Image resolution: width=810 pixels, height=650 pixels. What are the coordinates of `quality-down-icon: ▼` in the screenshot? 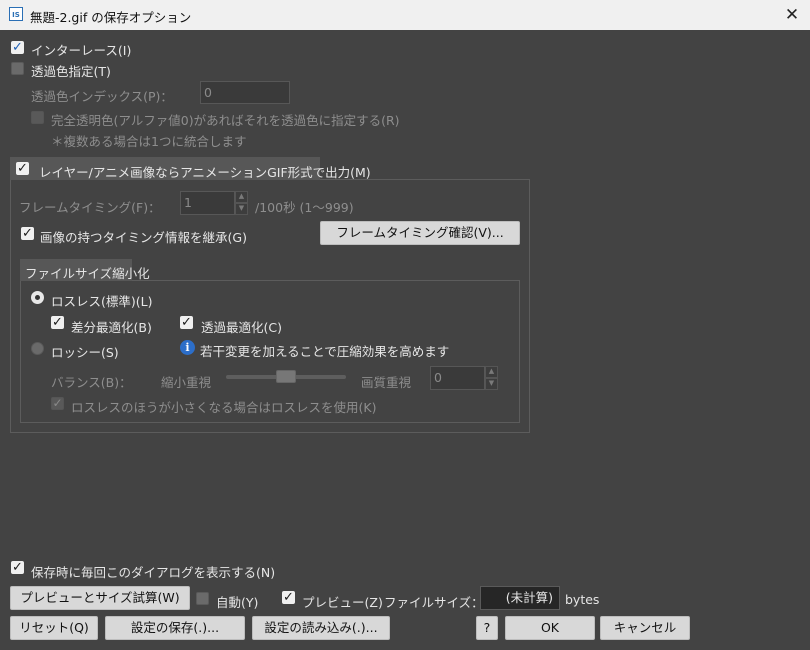 It's located at (491, 384).